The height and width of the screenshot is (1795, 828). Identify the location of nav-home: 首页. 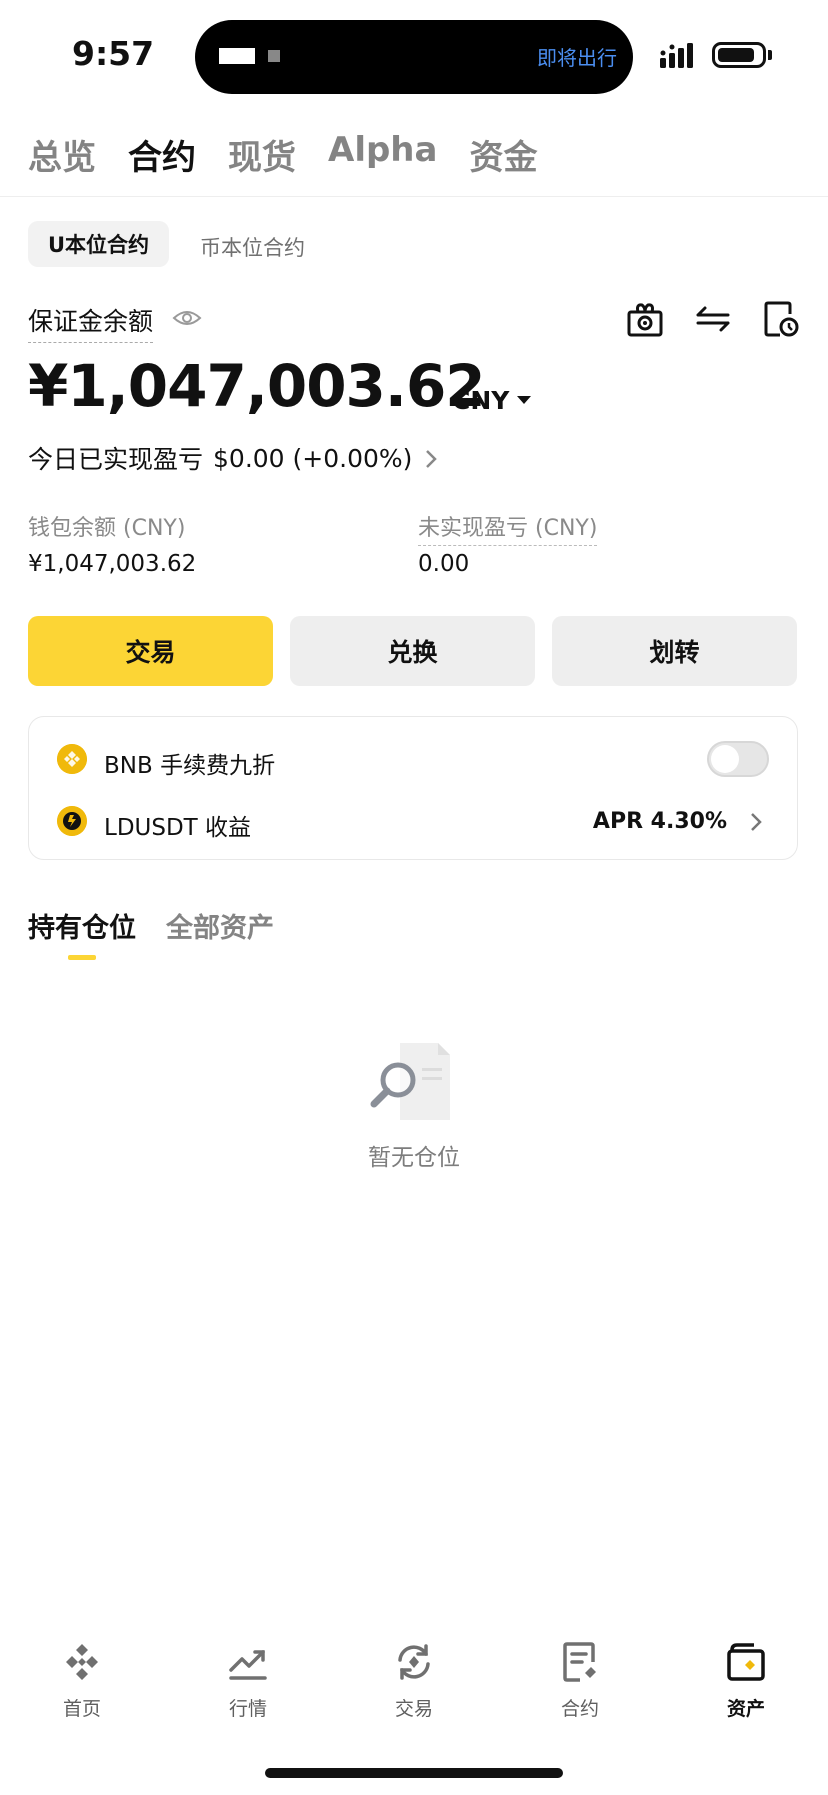
(82, 1680).